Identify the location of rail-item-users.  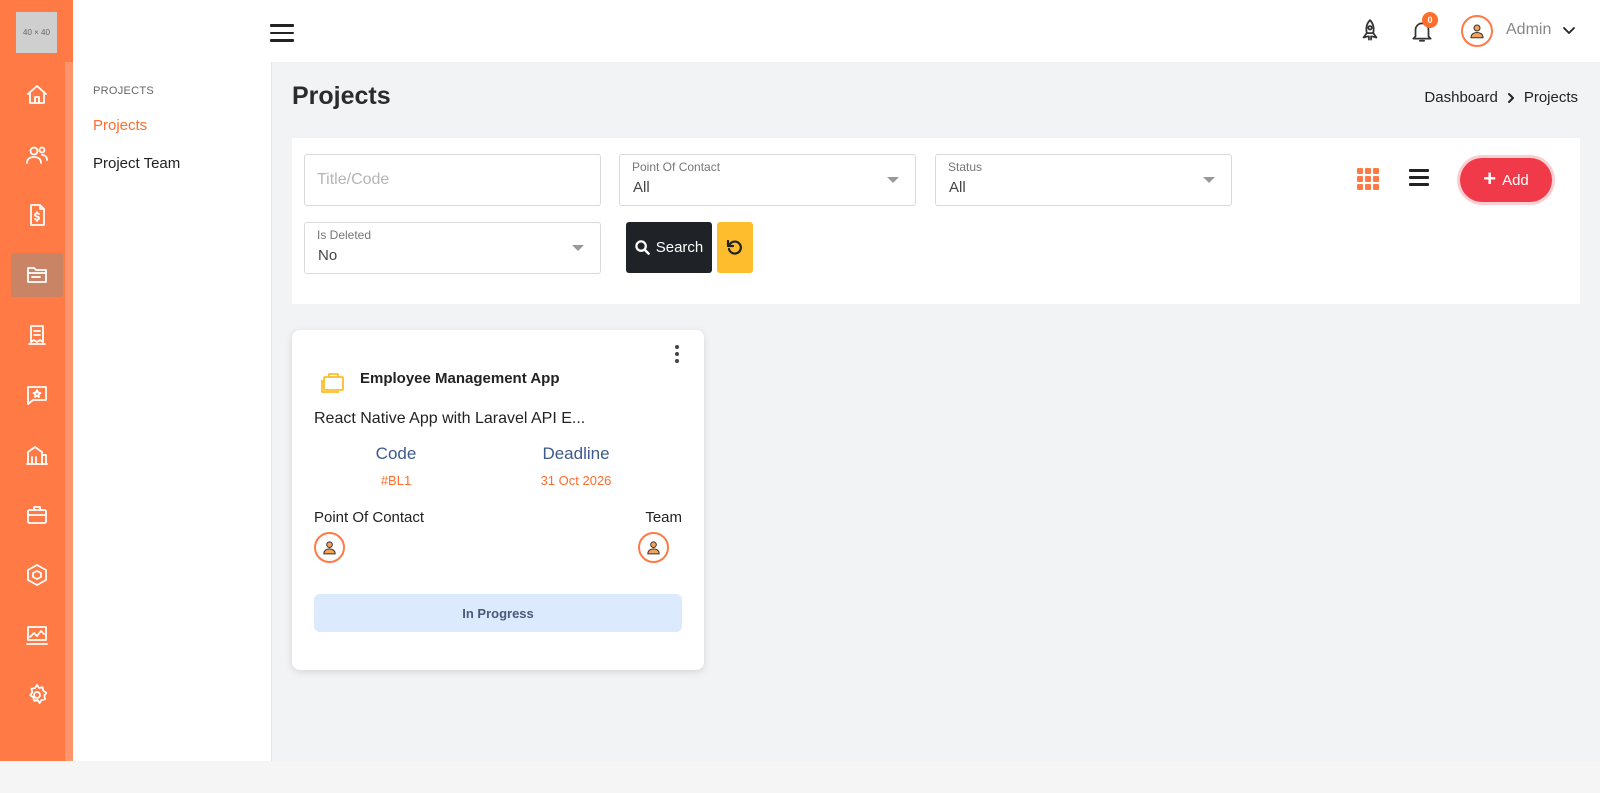
(37, 155).